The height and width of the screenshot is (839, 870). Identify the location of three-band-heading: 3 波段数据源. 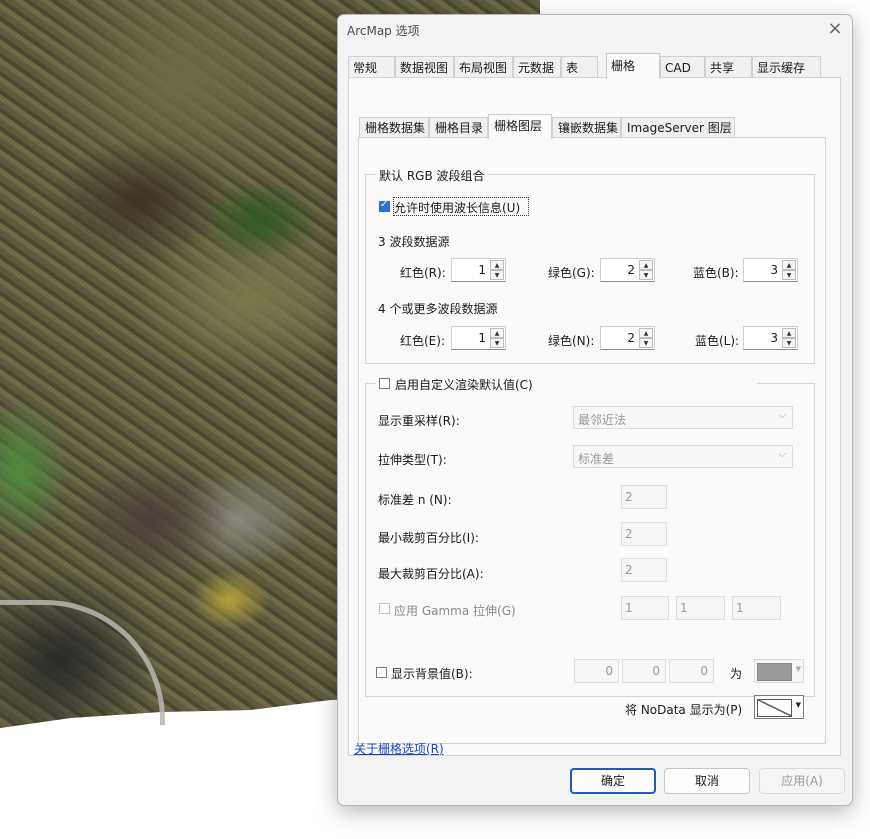
(414, 242).